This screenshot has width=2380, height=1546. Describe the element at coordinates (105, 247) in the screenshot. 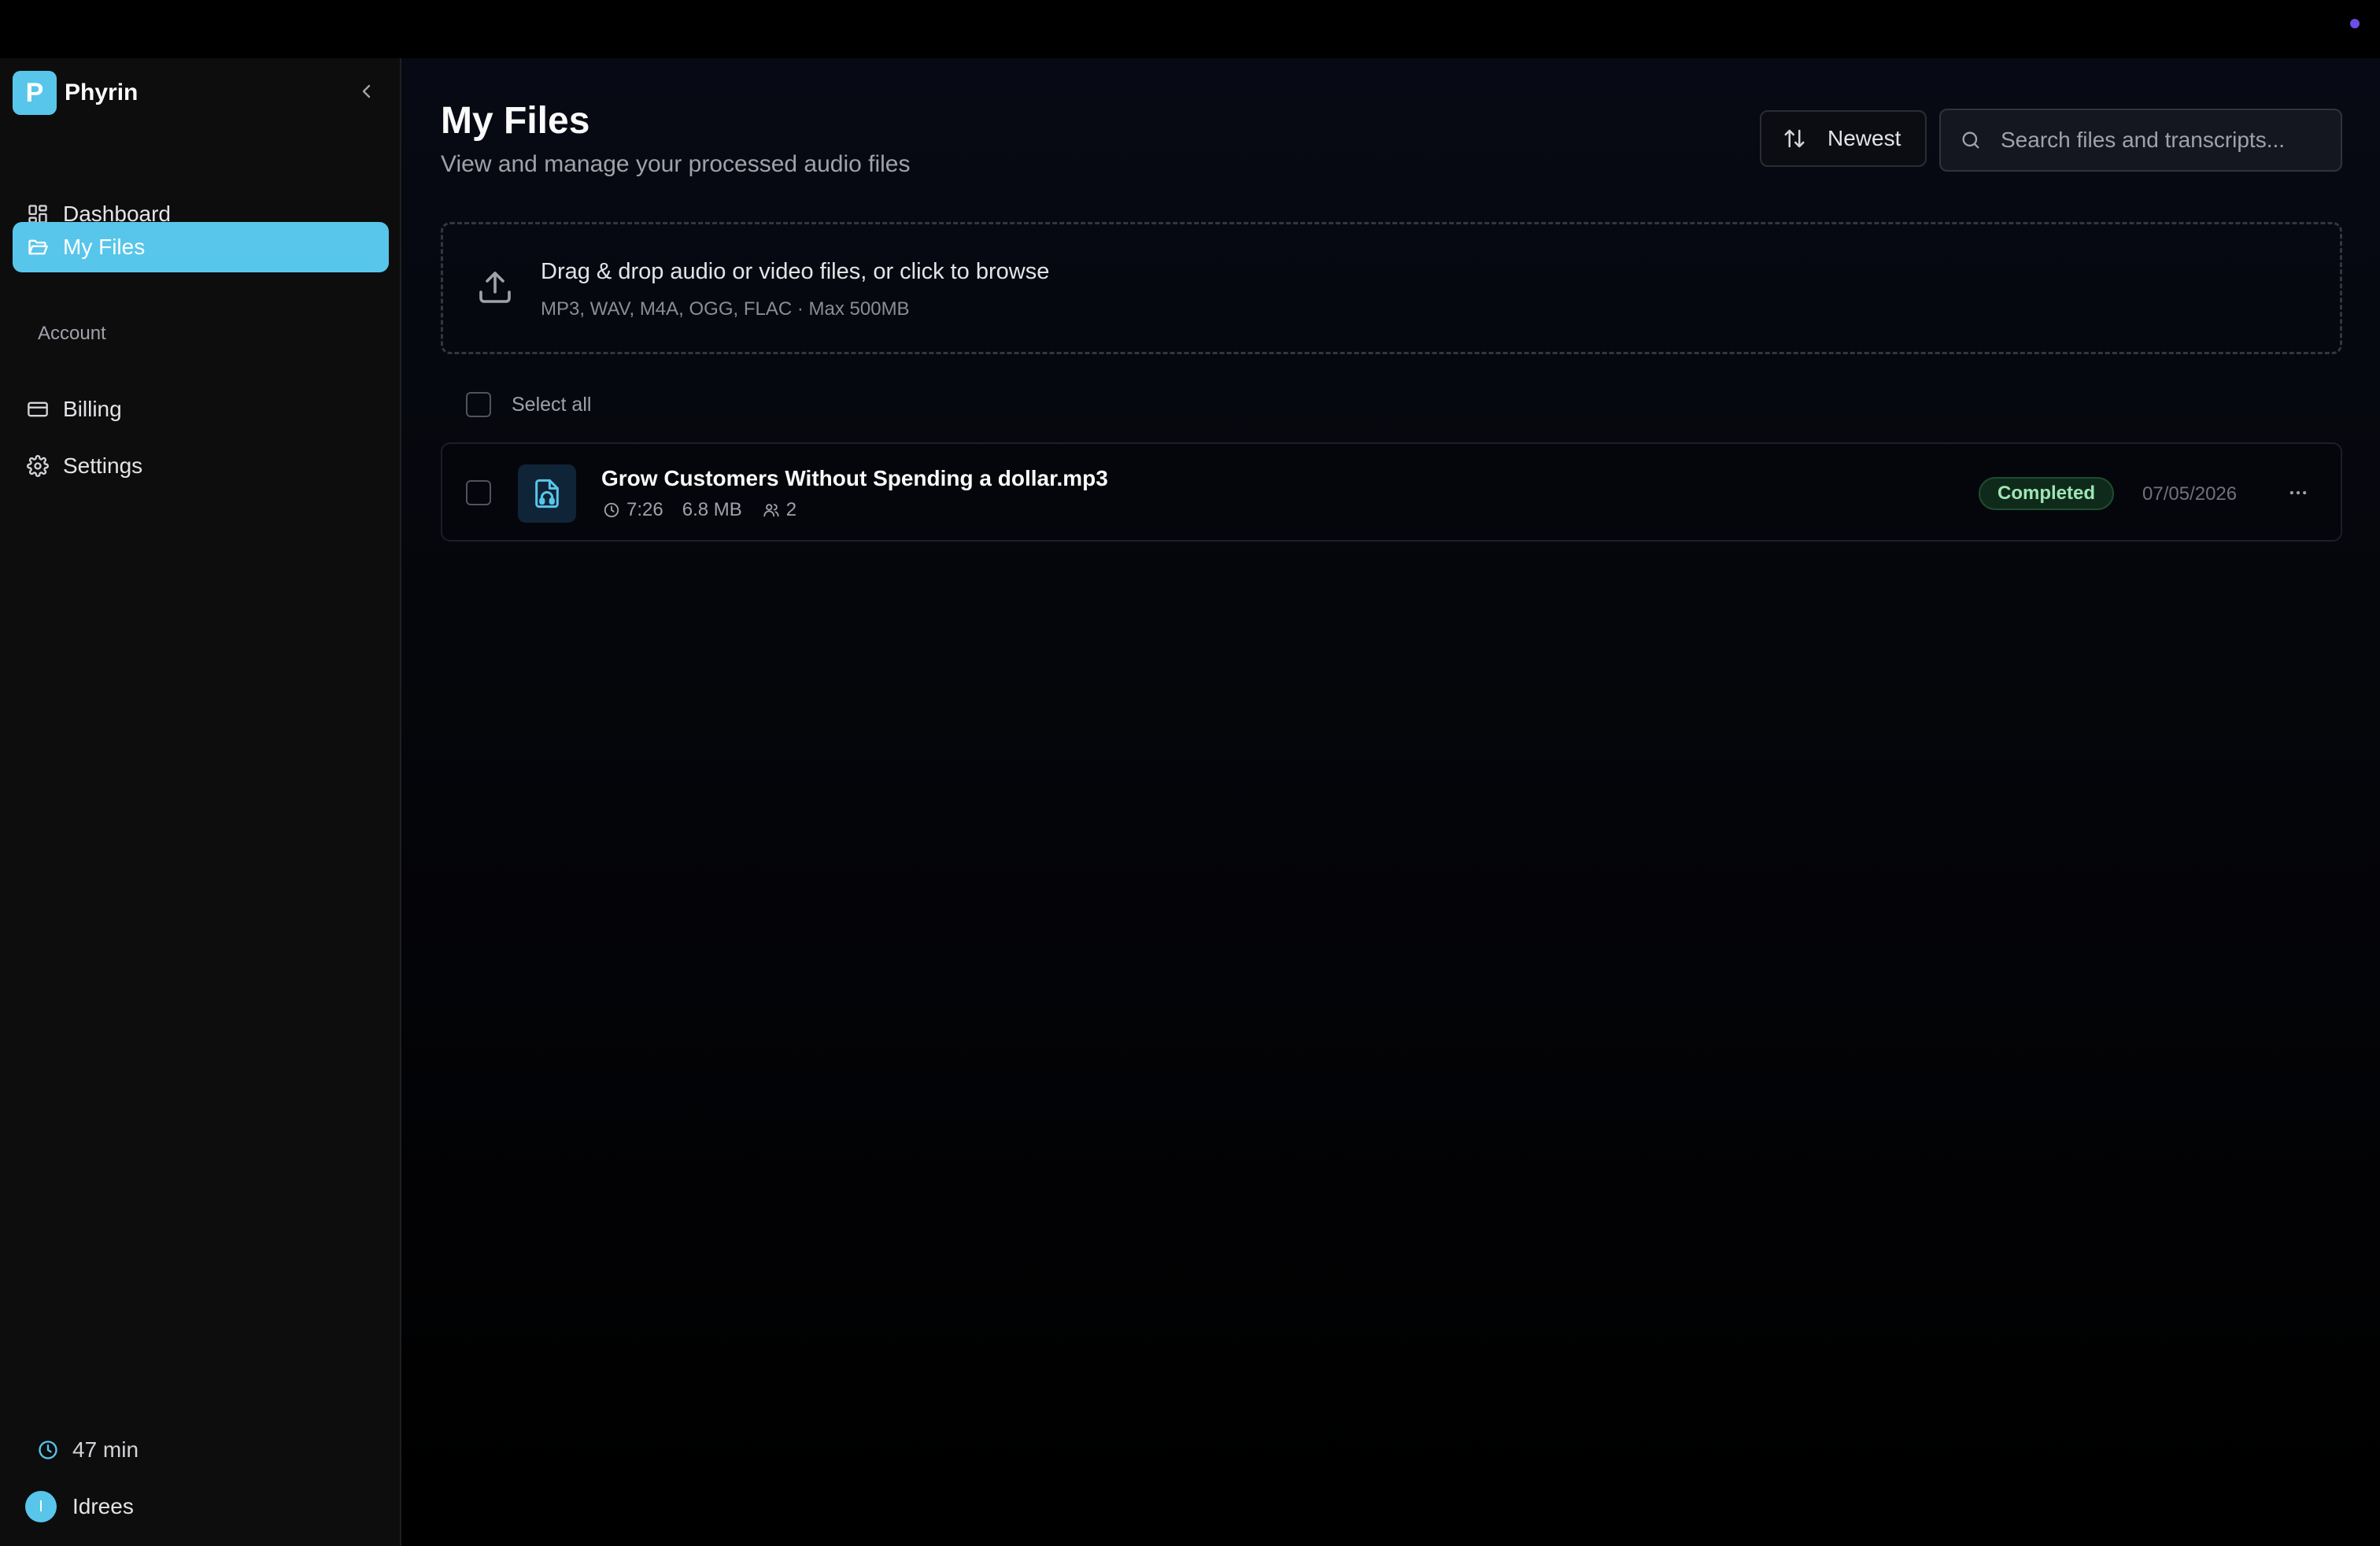

I see `sidebar-item-label: My Files` at that location.